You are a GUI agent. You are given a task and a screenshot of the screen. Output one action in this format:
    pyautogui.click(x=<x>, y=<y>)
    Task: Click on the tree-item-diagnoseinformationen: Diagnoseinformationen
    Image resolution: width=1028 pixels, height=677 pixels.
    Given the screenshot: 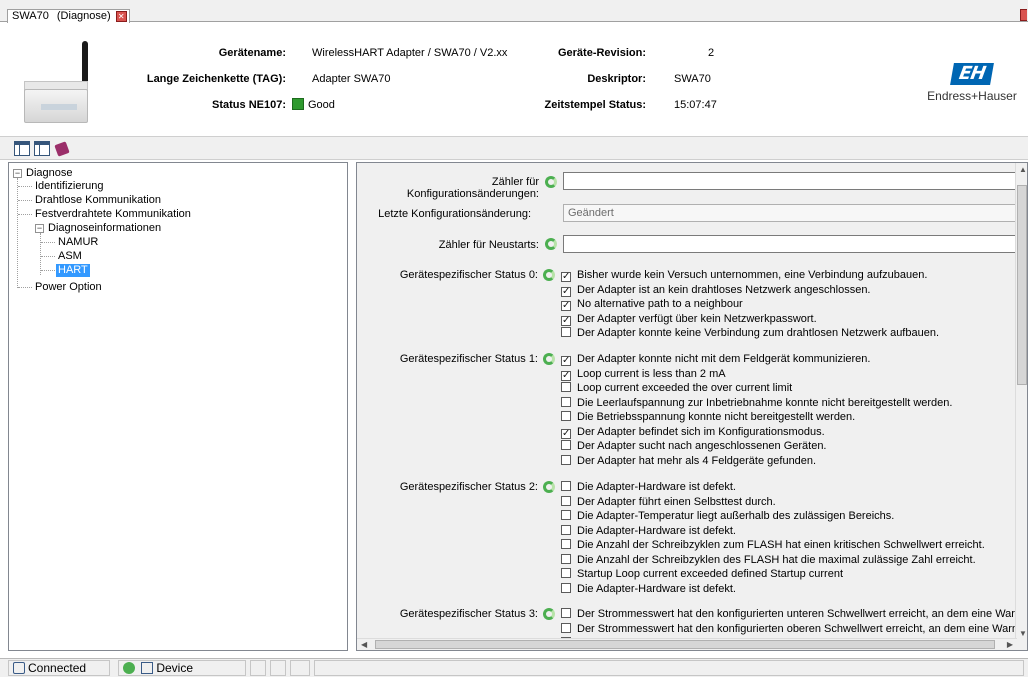 What is the action you would take?
    pyautogui.click(x=104, y=228)
    